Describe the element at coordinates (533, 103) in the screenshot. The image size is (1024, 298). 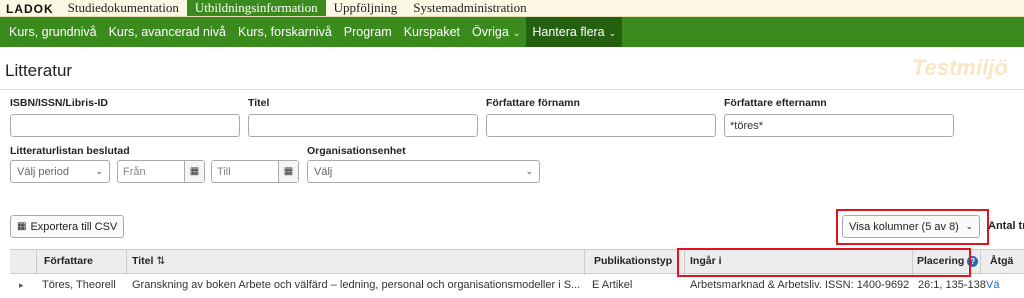
I see `fornamn-label: Författare förnamn` at that location.